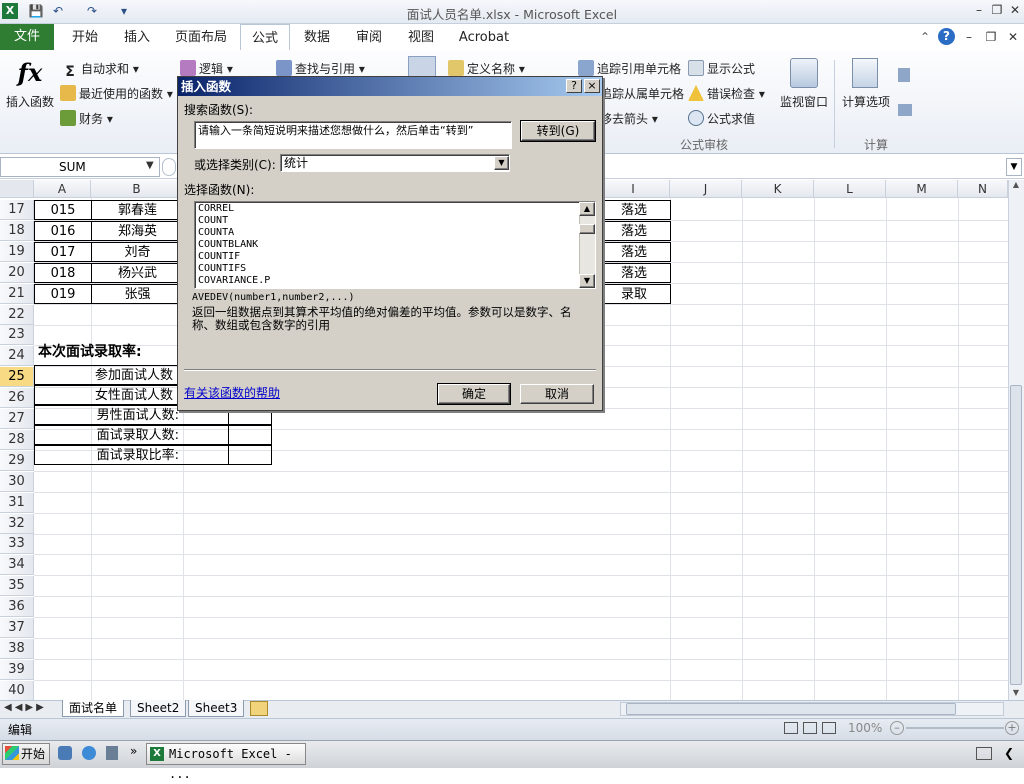  What do you see at coordinates (486, 68) in the screenshot?
I see `define-name-button: 定义名称 ▾` at bounding box center [486, 68].